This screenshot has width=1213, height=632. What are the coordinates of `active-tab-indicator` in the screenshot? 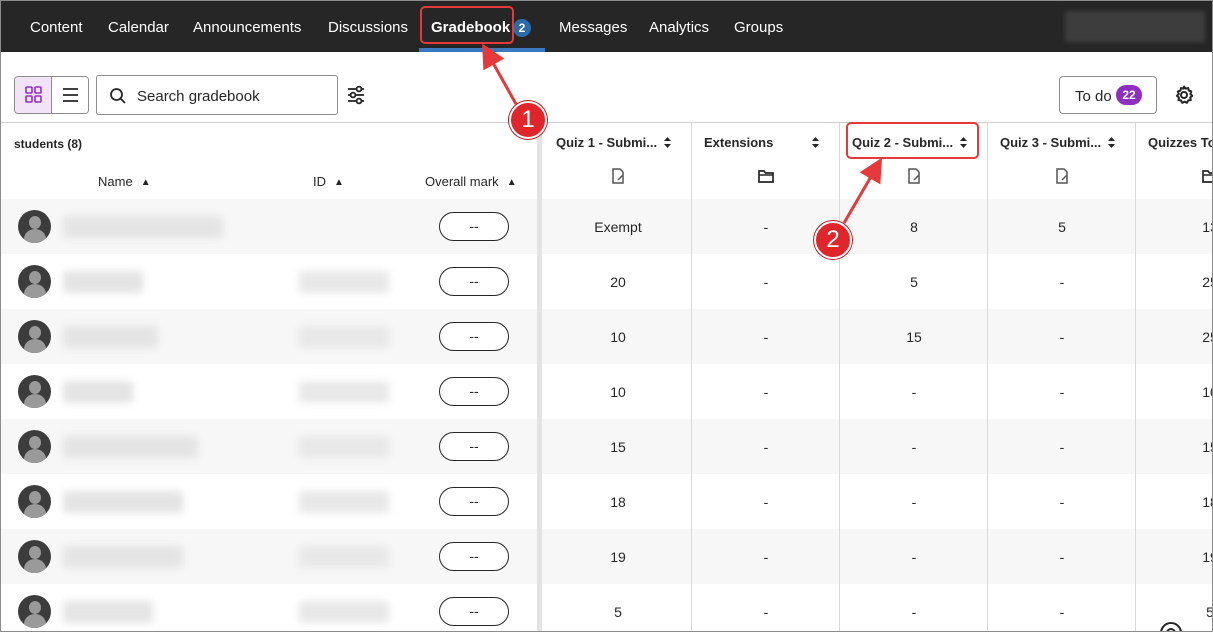 It's located at (482, 50).